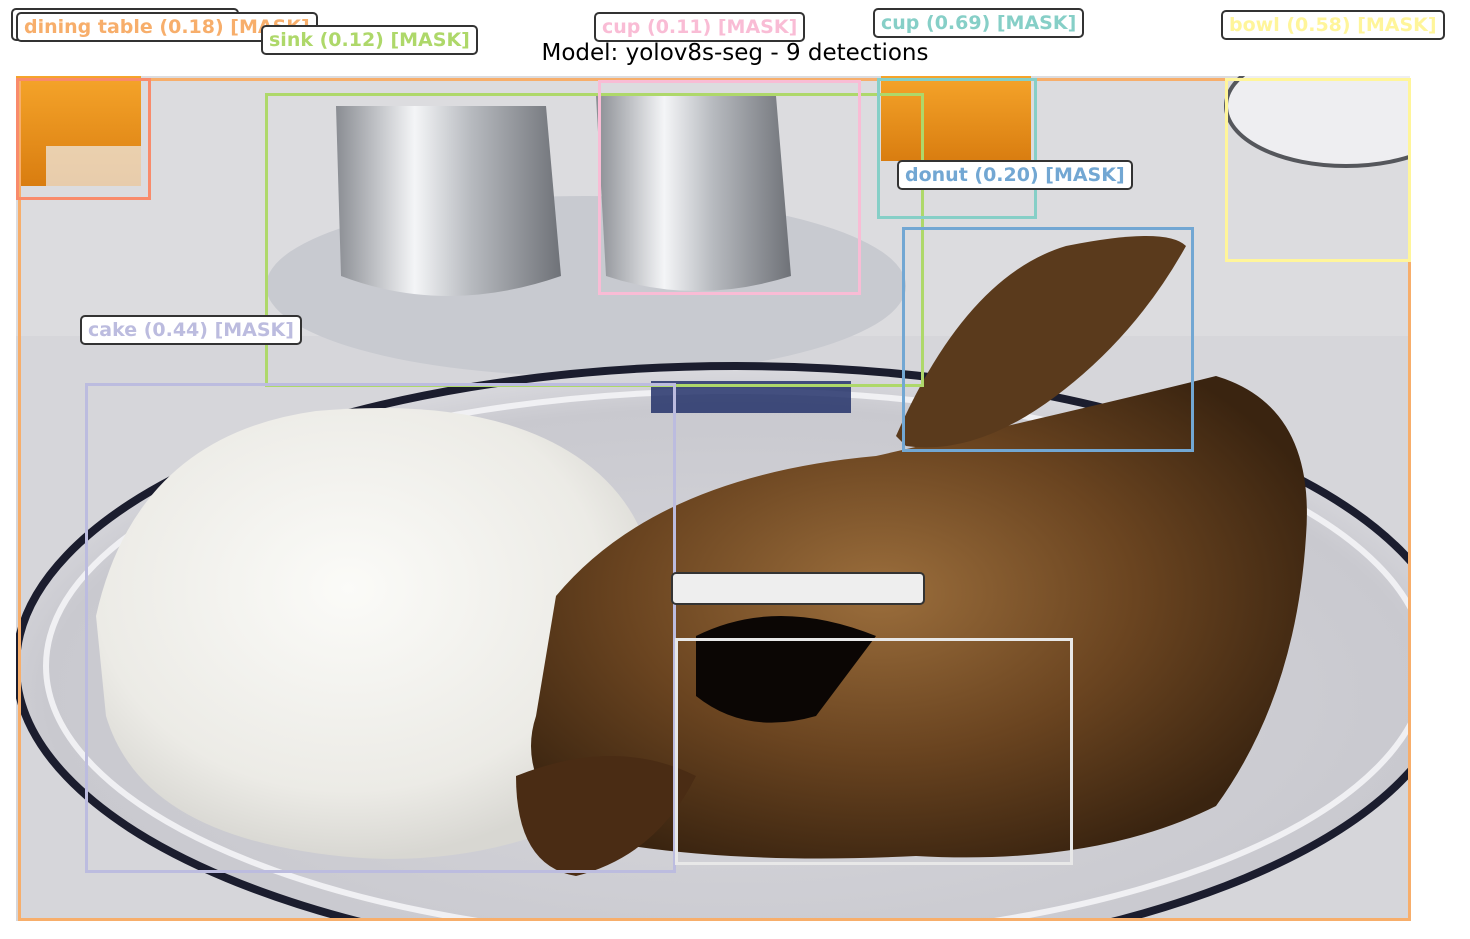 Image resolution: width=1470 pixels, height=939 pixels. Describe the element at coordinates (1333, 25) in the screenshot. I see `detection-label-bowl: bowl (0.58) [MASK]` at that location.